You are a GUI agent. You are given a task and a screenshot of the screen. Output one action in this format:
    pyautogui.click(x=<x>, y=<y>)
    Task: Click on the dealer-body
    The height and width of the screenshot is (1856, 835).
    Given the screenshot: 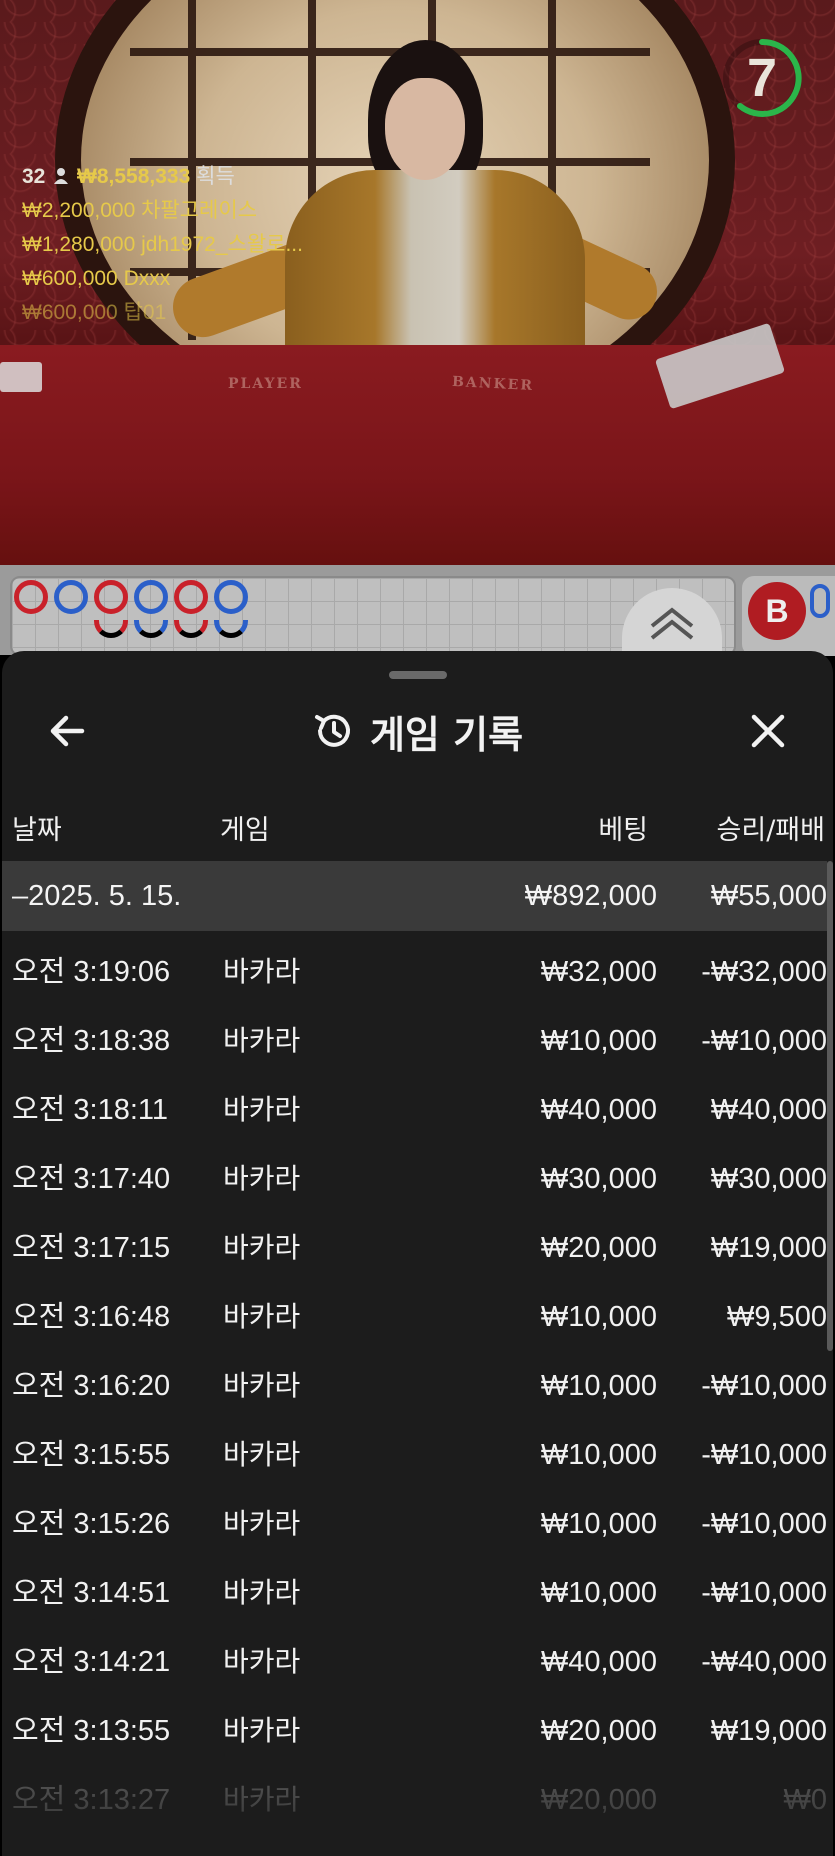 What is the action you would take?
    pyautogui.click(x=435, y=265)
    